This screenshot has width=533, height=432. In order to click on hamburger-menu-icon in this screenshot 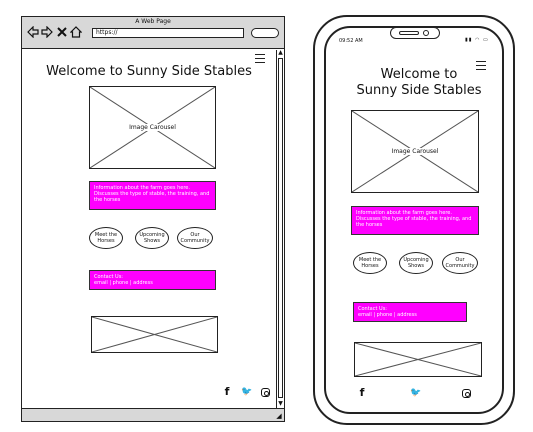, I will do `click(260, 58)`.